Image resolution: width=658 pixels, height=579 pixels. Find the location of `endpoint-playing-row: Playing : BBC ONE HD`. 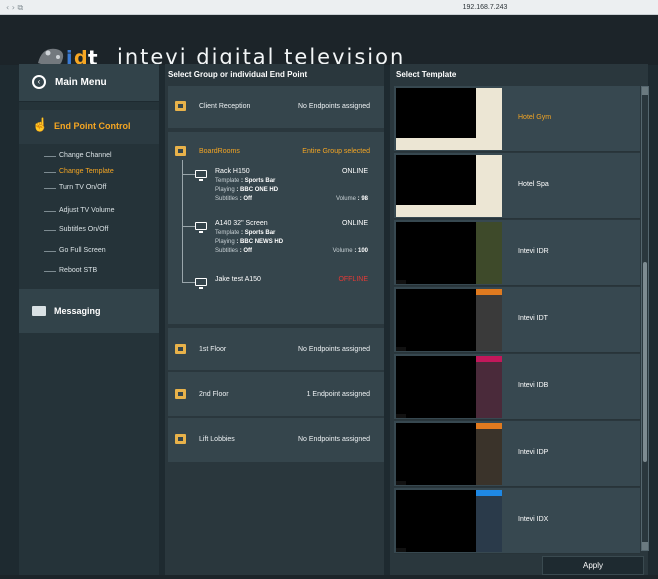

endpoint-playing-row: Playing : BBC ONE HD is located at coordinates (246, 190).